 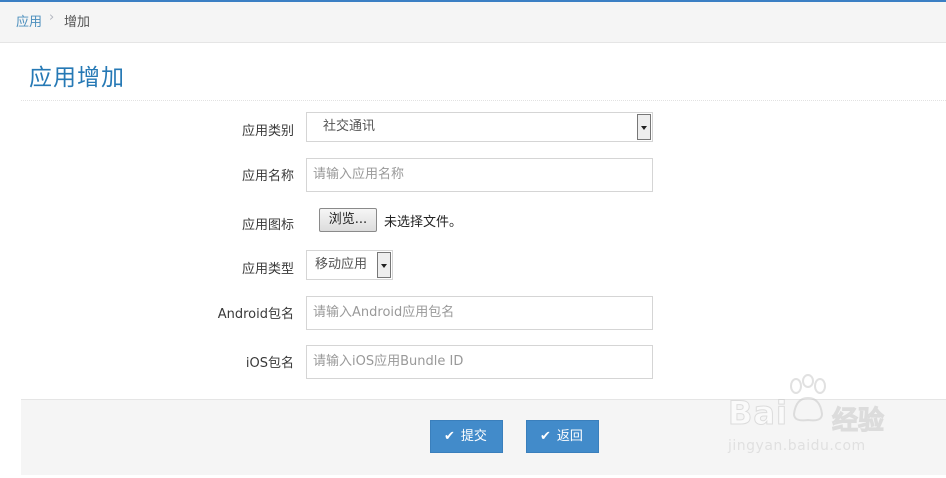 I want to click on name-input-placeholder: 请输入应用名称, so click(x=359, y=174).